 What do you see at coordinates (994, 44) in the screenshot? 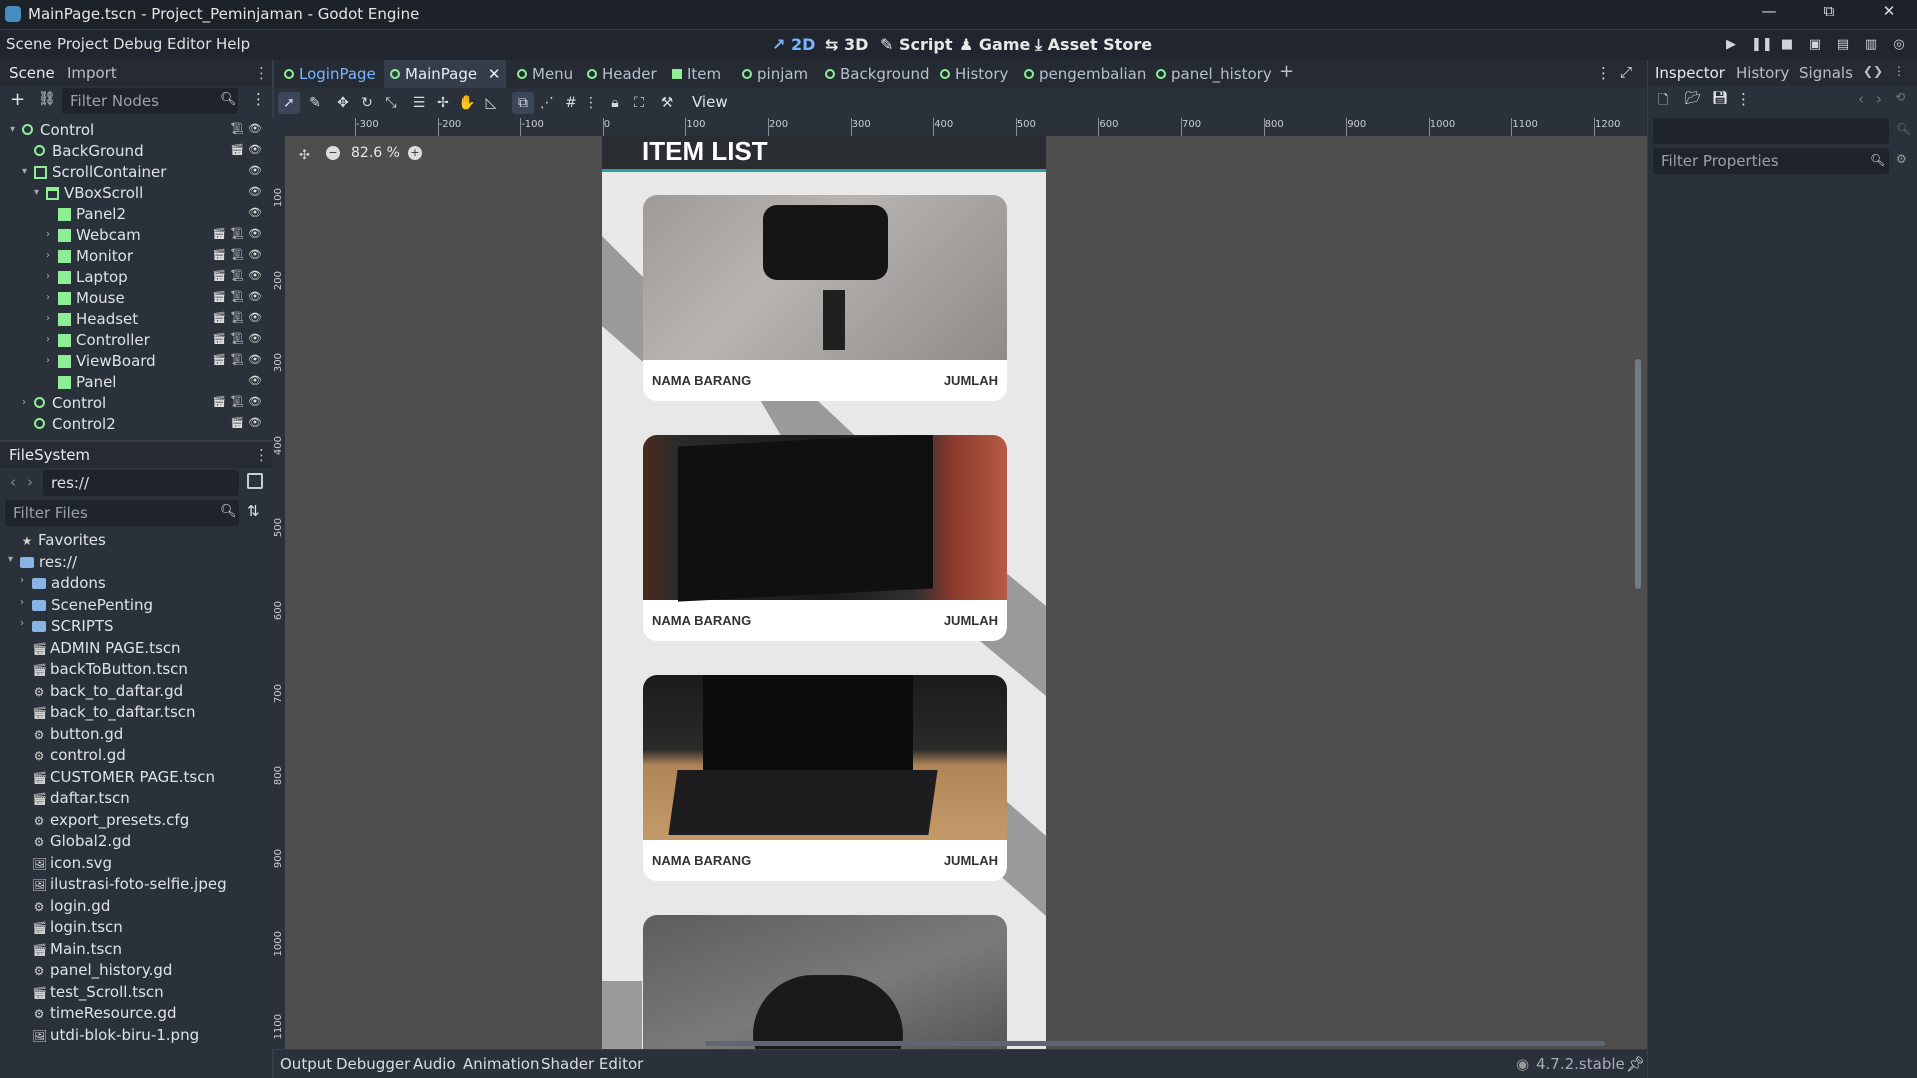
I see `workspace-game: ♟ Game` at bounding box center [994, 44].